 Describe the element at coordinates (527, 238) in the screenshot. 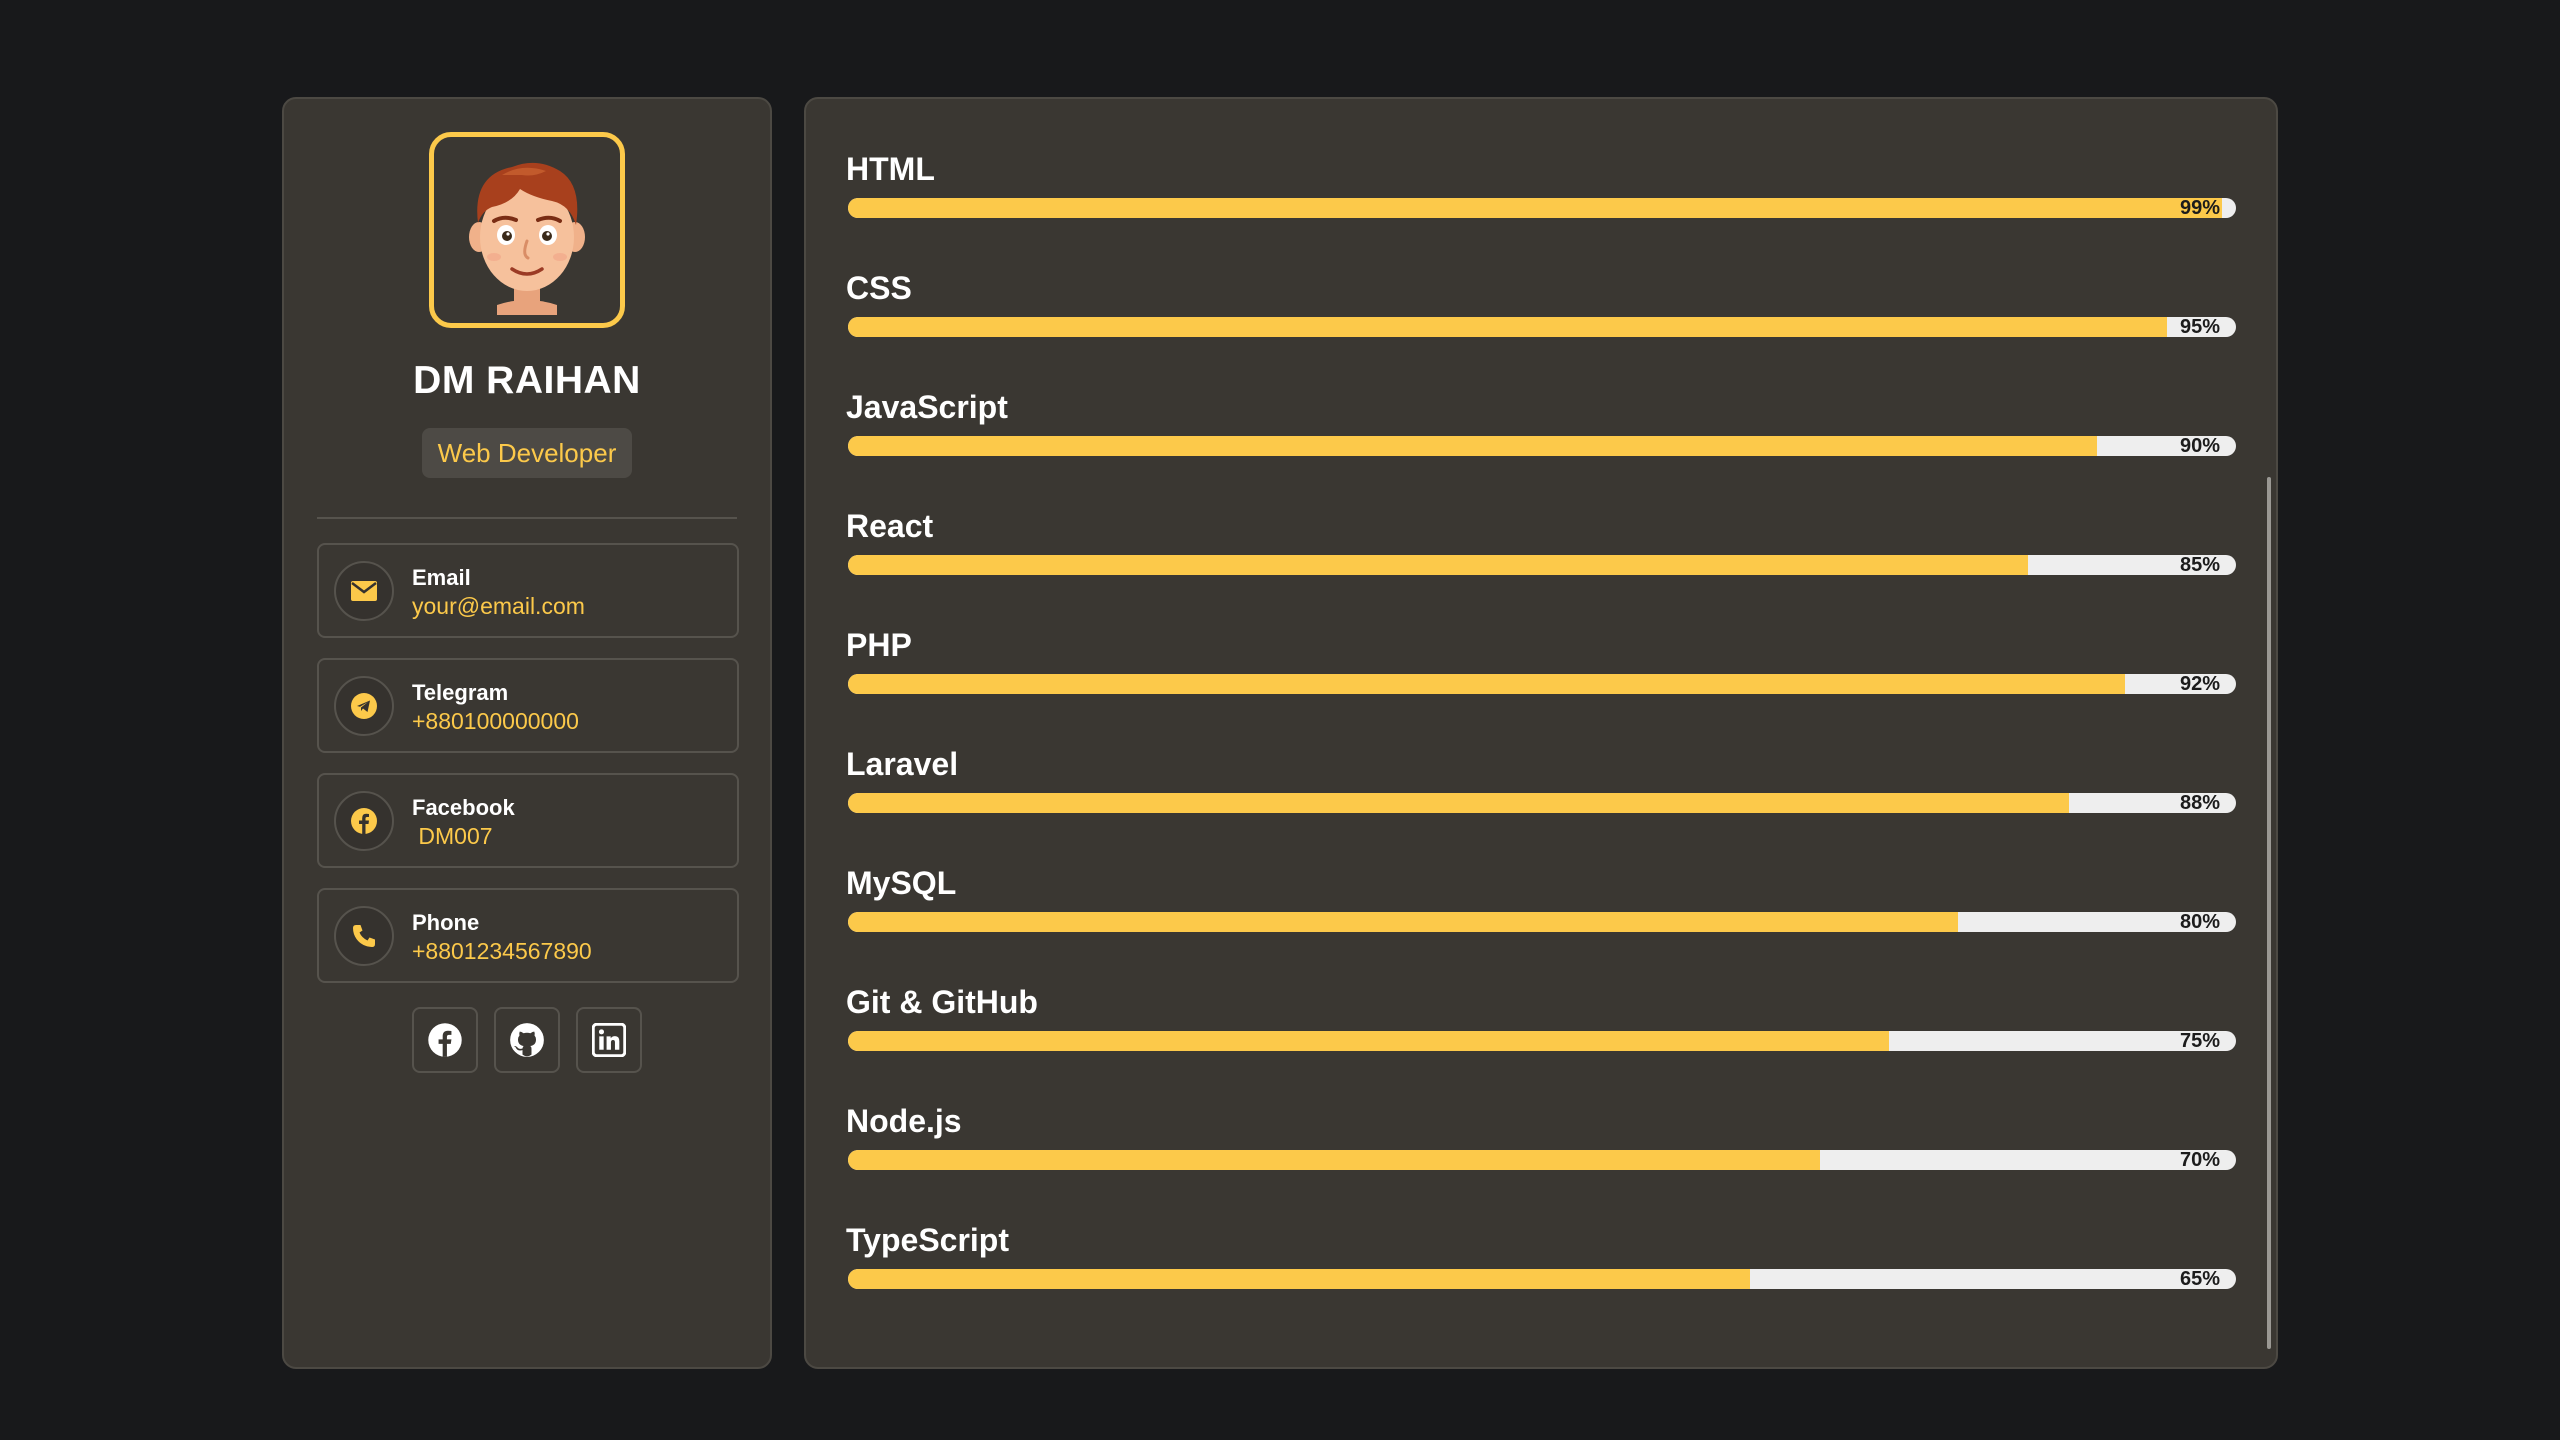

I see `avatar-illustration` at that location.